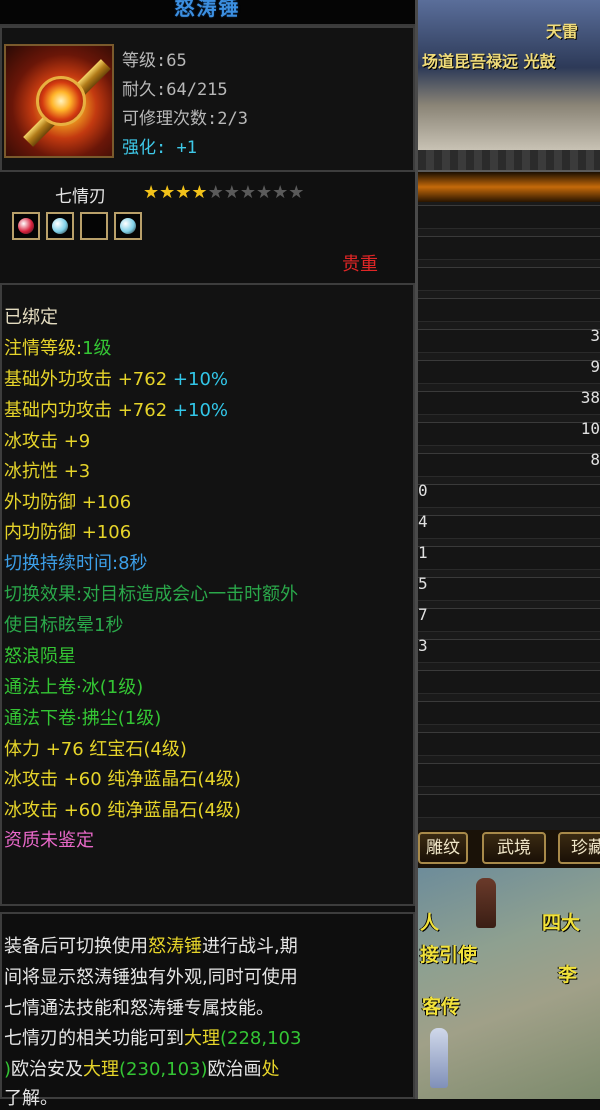  Describe the element at coordinates (86, 410) in the screenshot. I see `int-attack-text: 基础内功攻击 +762` at that location.